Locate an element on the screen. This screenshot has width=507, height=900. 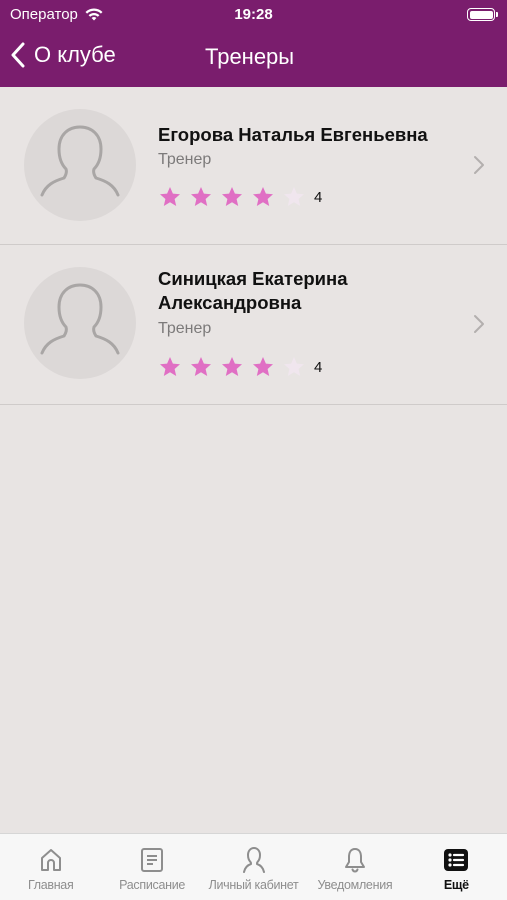
tab-home: Главная is located at coordinates (50, 867).